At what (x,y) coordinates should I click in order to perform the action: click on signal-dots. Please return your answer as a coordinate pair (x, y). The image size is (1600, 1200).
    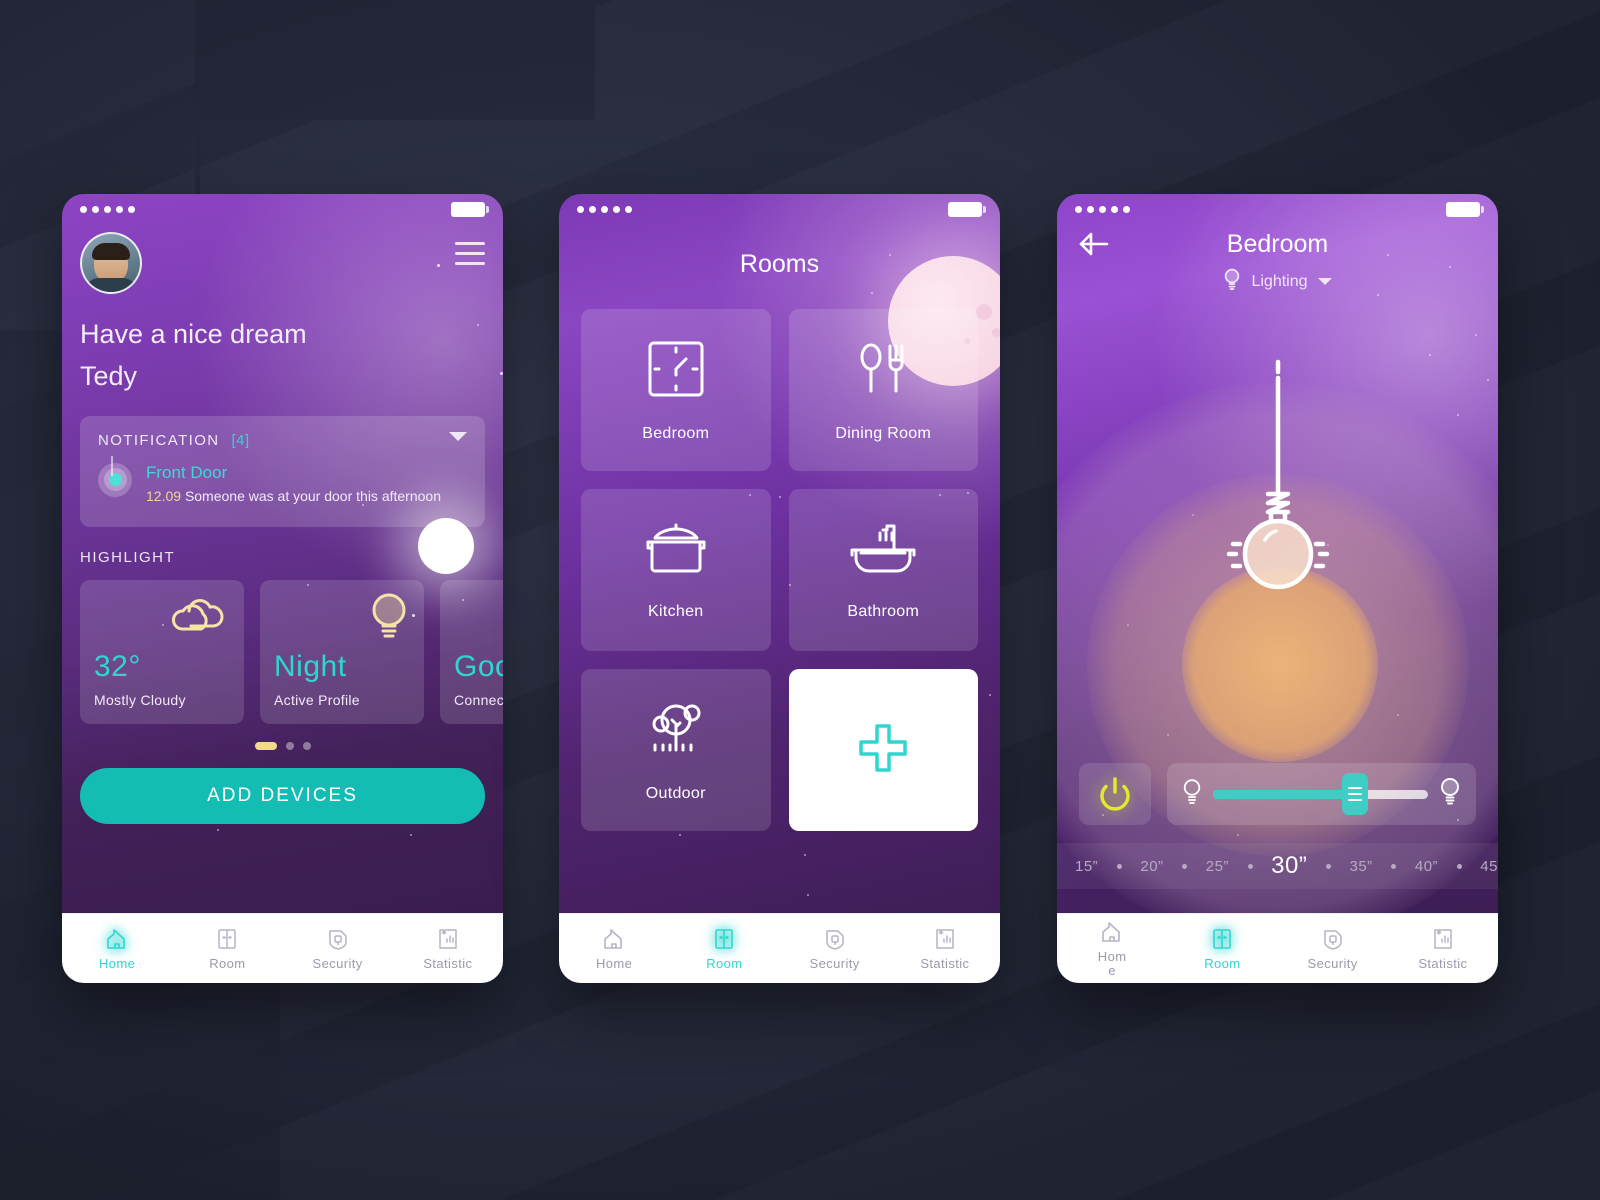
    Looking at the image, I should click on (107, 209).